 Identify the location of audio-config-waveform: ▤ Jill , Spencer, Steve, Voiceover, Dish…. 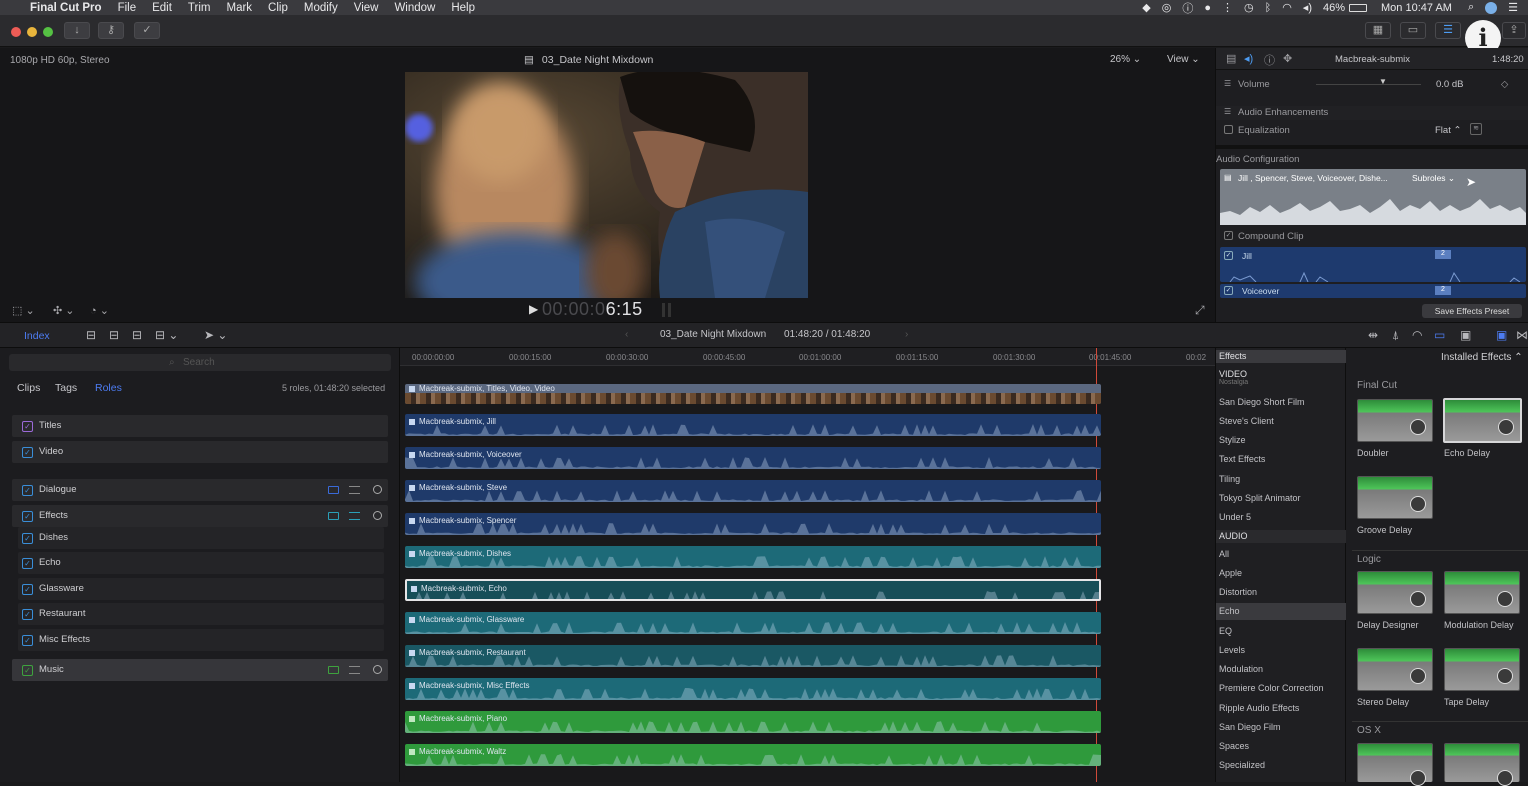
(1373, 197).